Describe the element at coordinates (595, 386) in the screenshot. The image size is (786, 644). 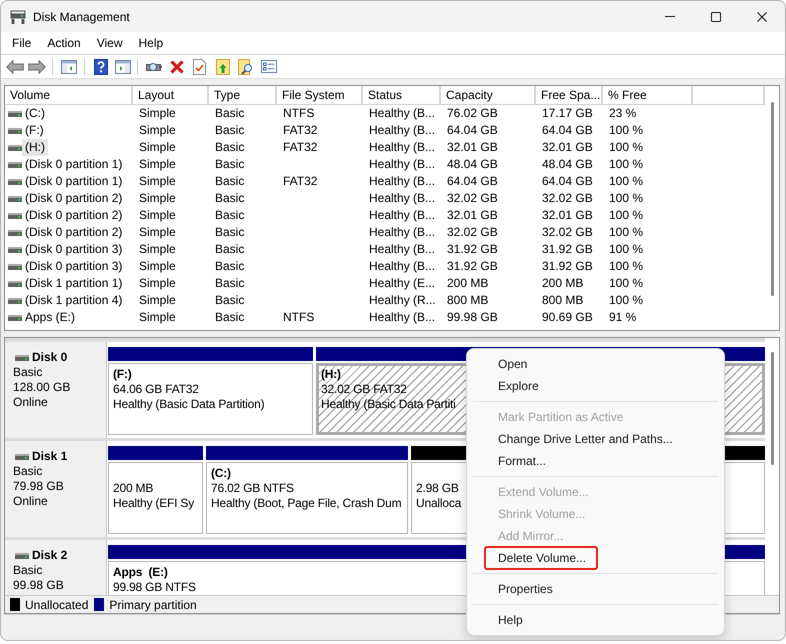
I see `menu-item: Explore` at that location.